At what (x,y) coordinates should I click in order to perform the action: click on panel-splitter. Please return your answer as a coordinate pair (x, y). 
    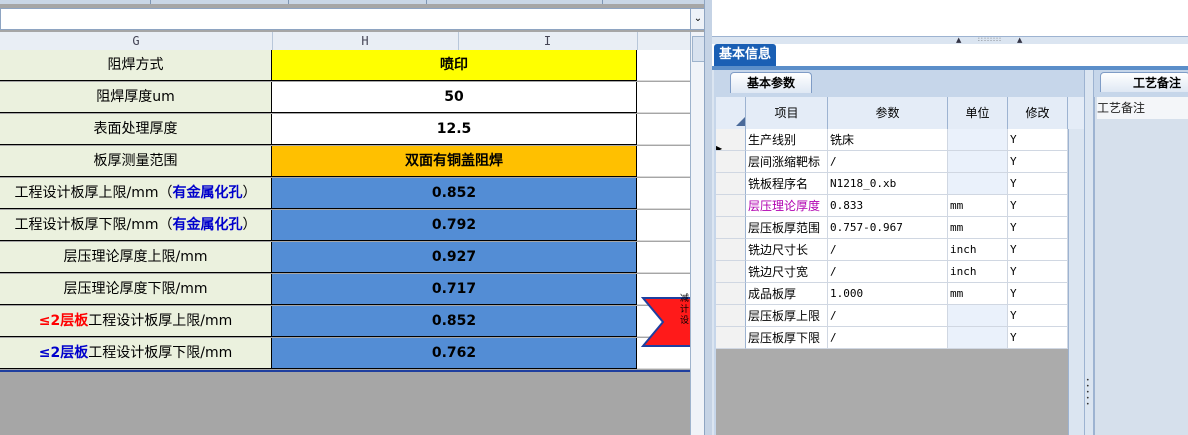
    Looking at the image, I should click on (950, 40).